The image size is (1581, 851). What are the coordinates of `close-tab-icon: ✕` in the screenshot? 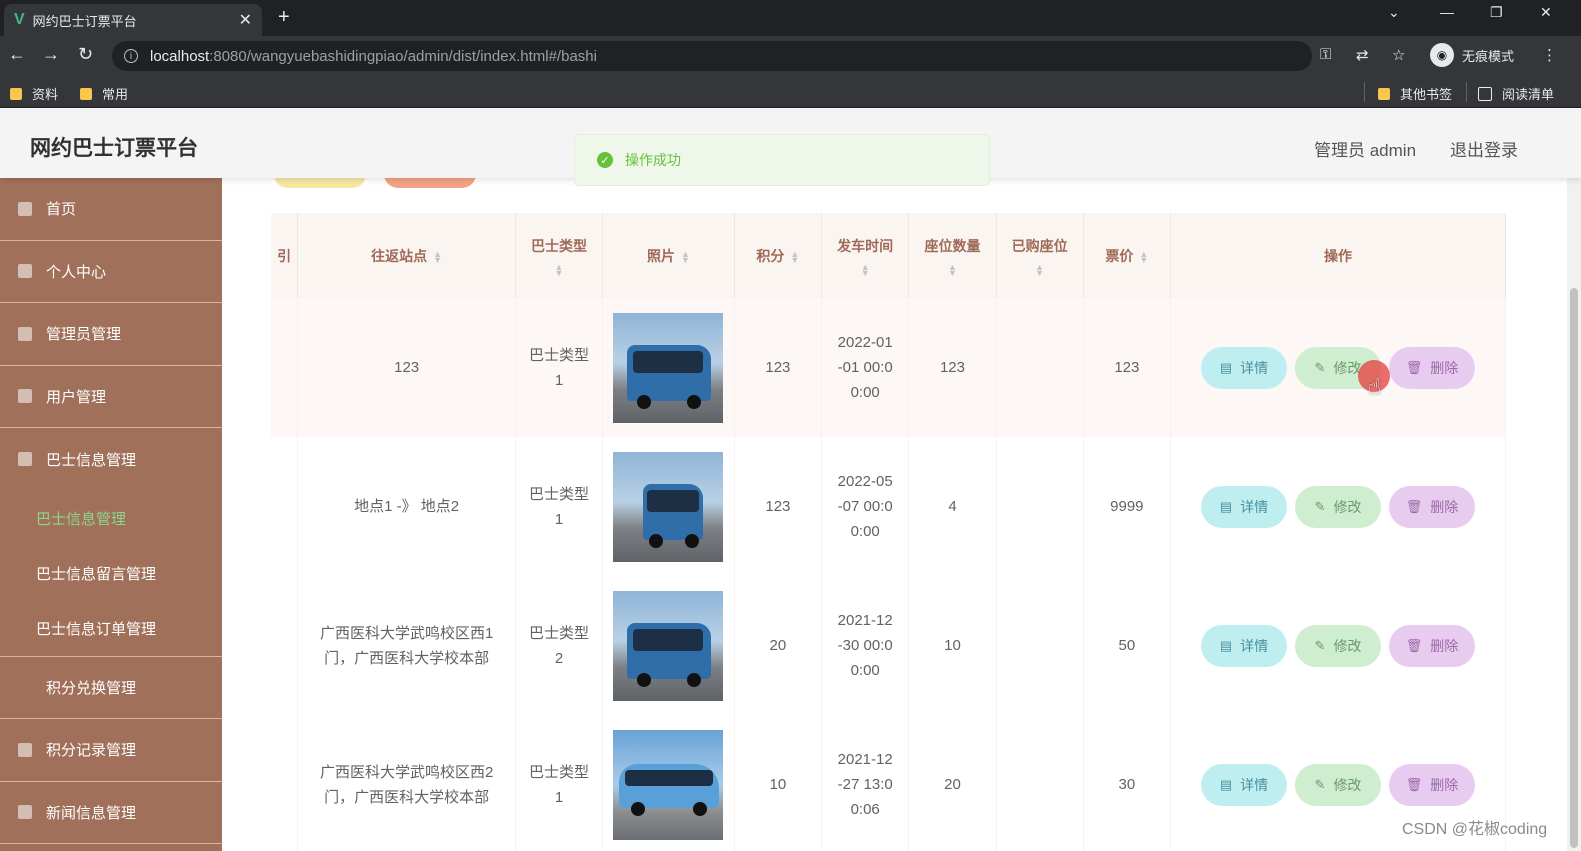 It's located at (245, 20).